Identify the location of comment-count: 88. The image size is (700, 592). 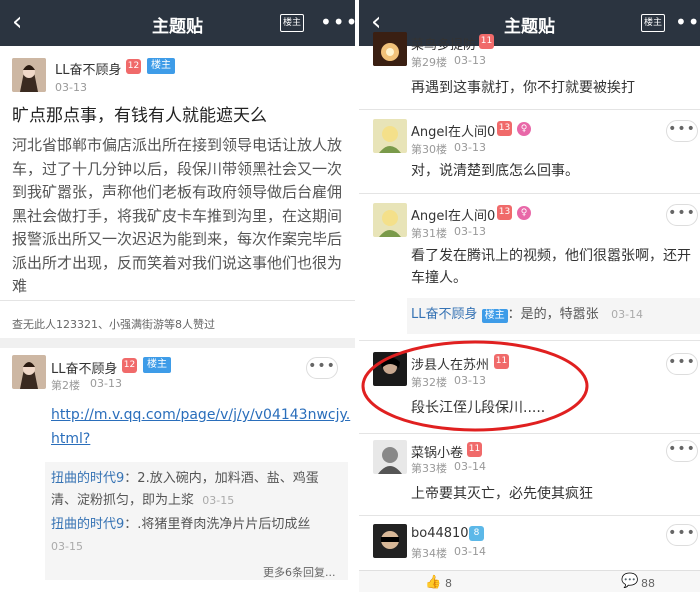
(648, 583).